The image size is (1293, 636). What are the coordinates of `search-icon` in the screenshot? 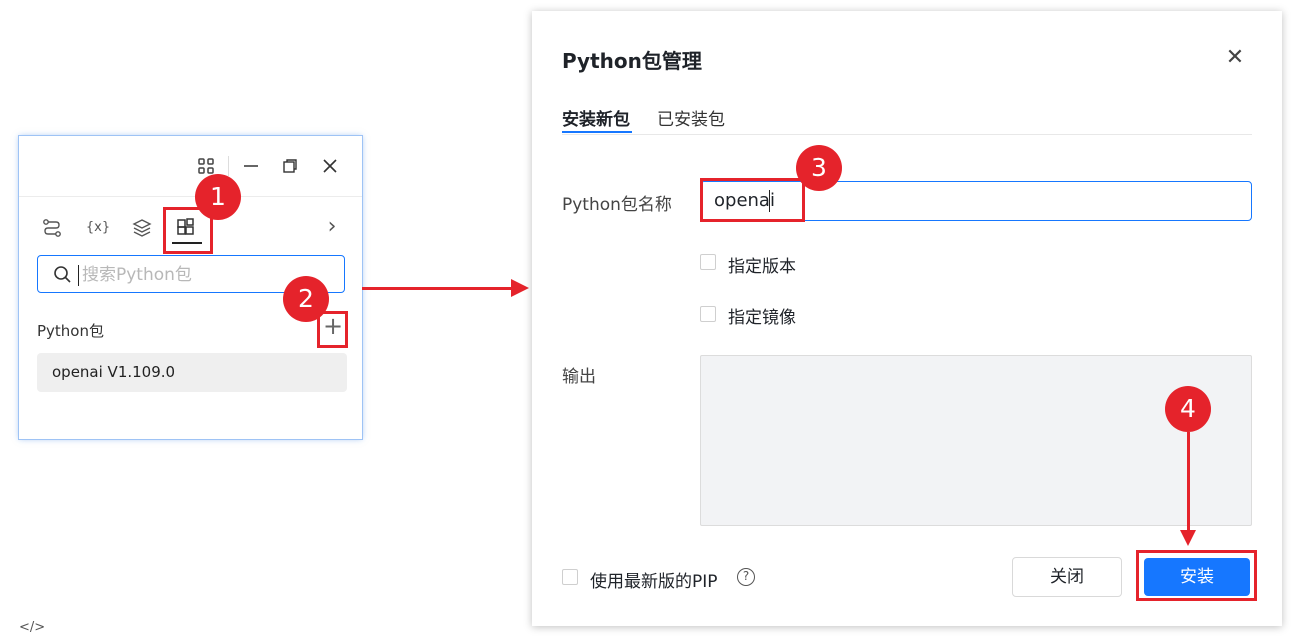 It's located at (63, 275).